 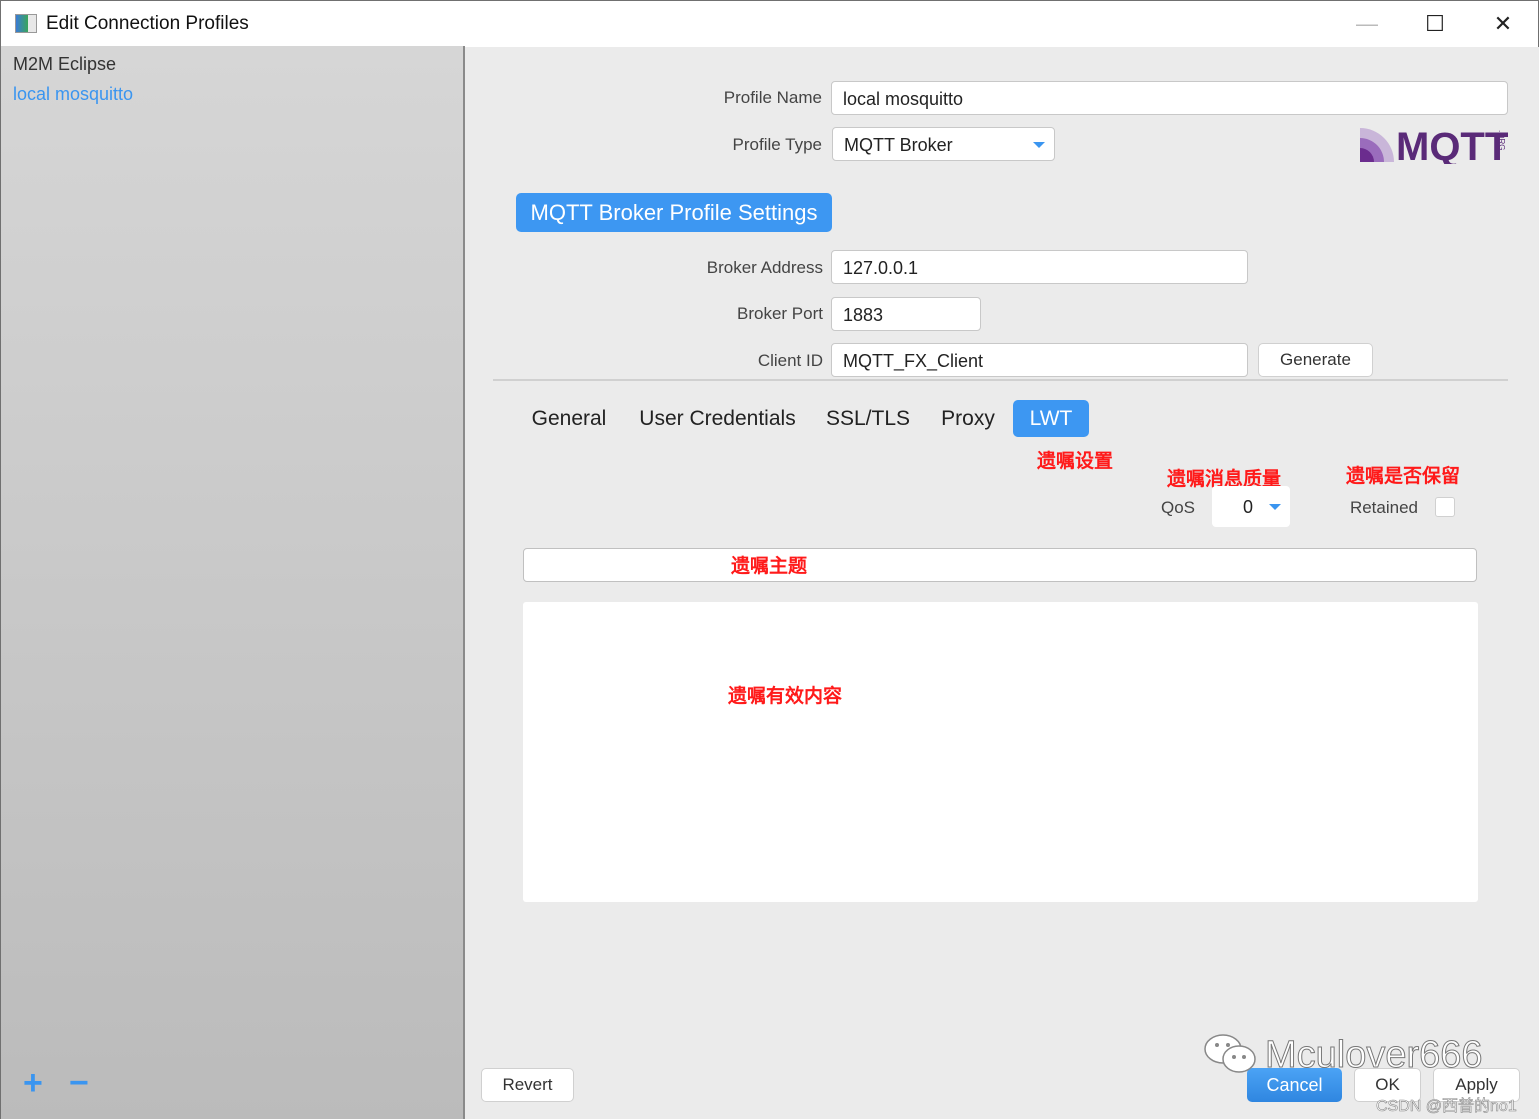 What do you see at coordinates (79, 1083) in the screenshot?
I see `remove-profile-icon: −` at bounding box center [79, 1083].